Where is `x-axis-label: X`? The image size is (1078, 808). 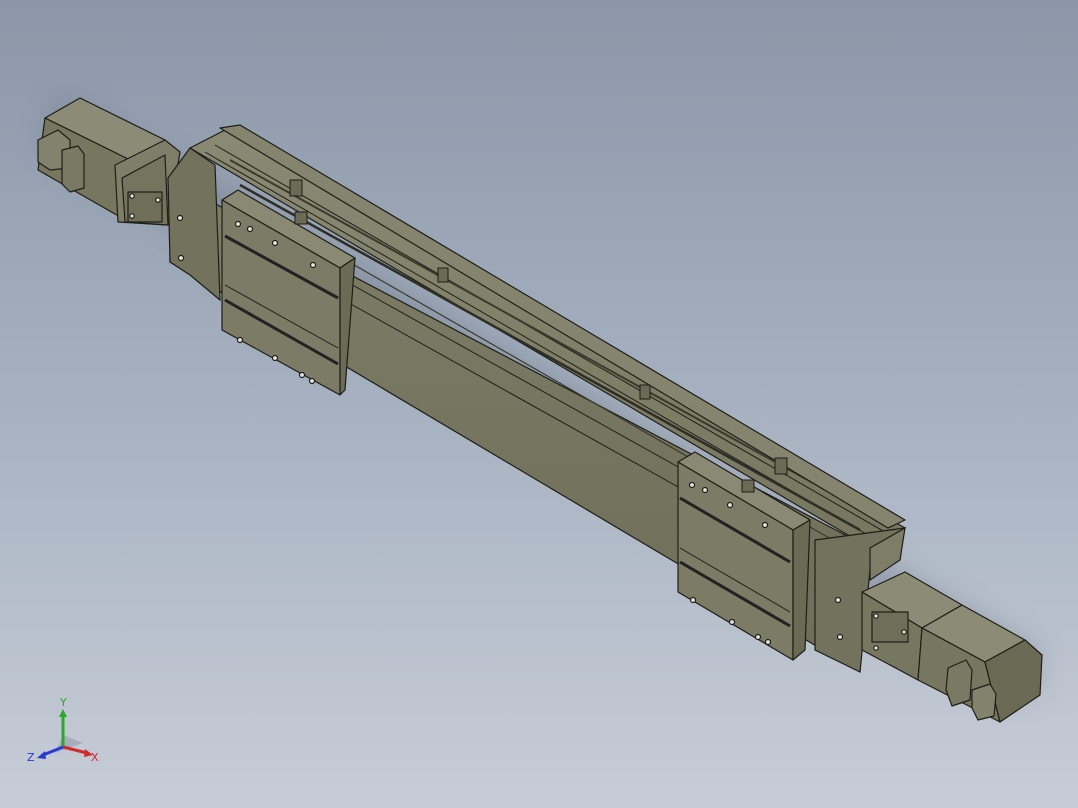 x-axis-label: X is located at coordinates (95, 757).